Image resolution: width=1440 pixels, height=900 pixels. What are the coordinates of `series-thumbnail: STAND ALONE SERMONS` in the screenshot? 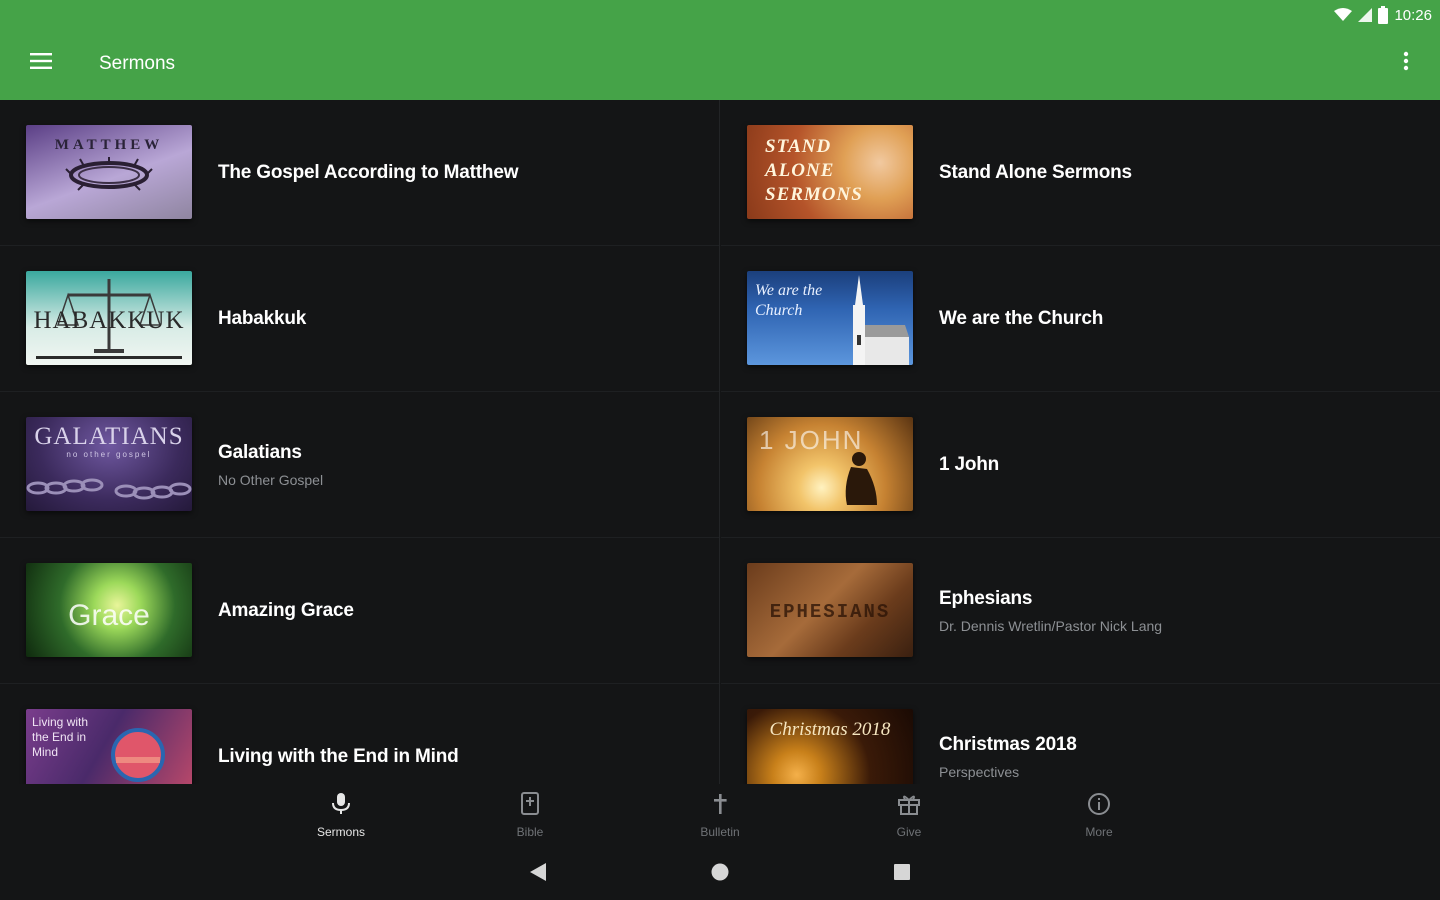 It's located at (830, 172).